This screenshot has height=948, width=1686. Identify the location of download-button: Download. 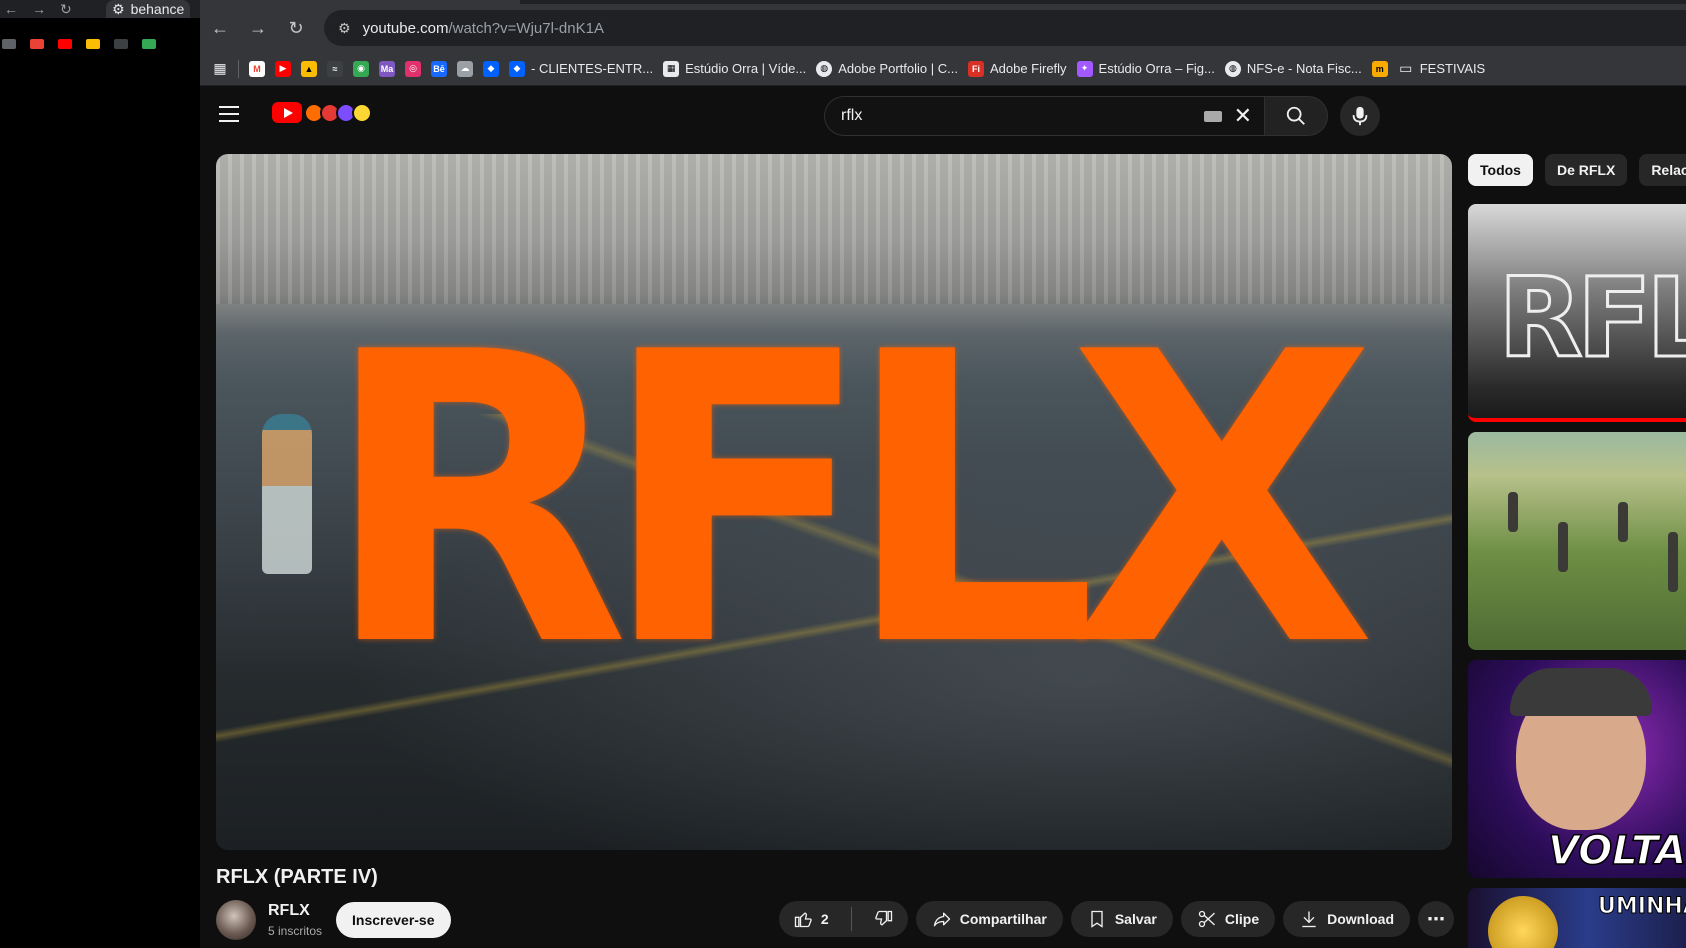
(1346, 919).